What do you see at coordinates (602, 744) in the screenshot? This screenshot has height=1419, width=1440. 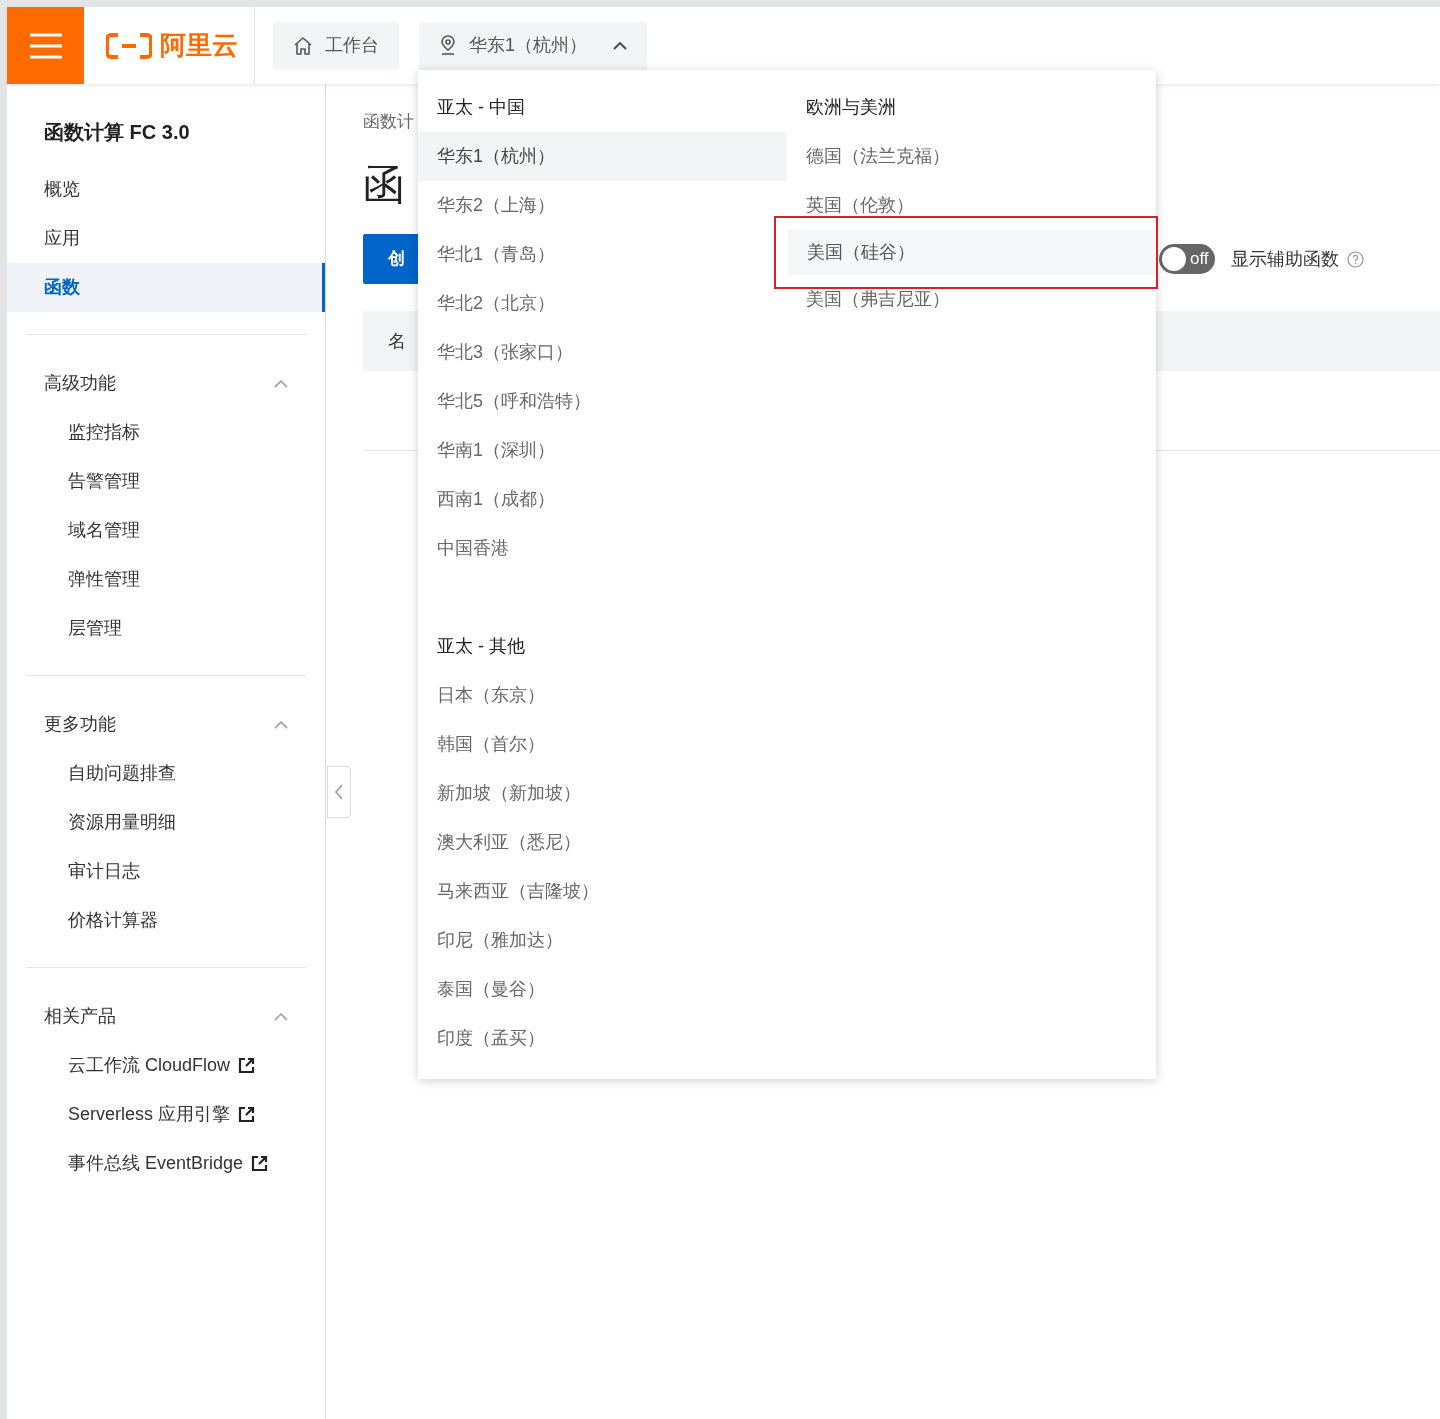 I see `region-option: 韩国（首尔）` at bounding box center [602, 744].